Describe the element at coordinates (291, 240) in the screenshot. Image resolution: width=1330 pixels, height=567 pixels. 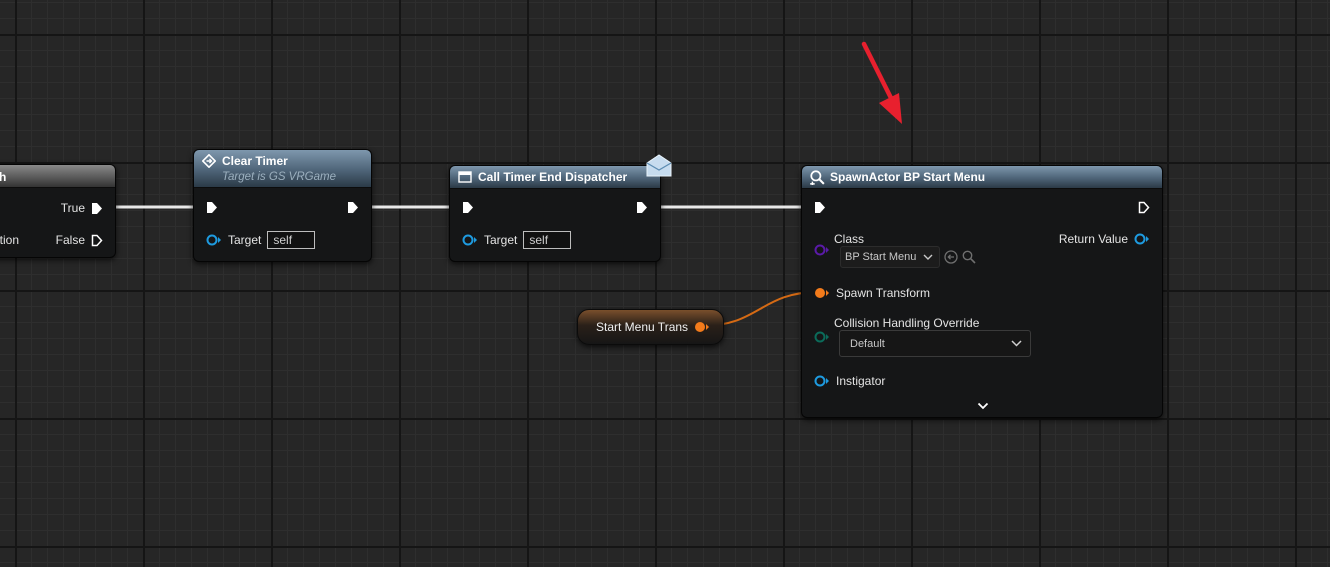
I see `clear-timer-target-value: self` at that location.